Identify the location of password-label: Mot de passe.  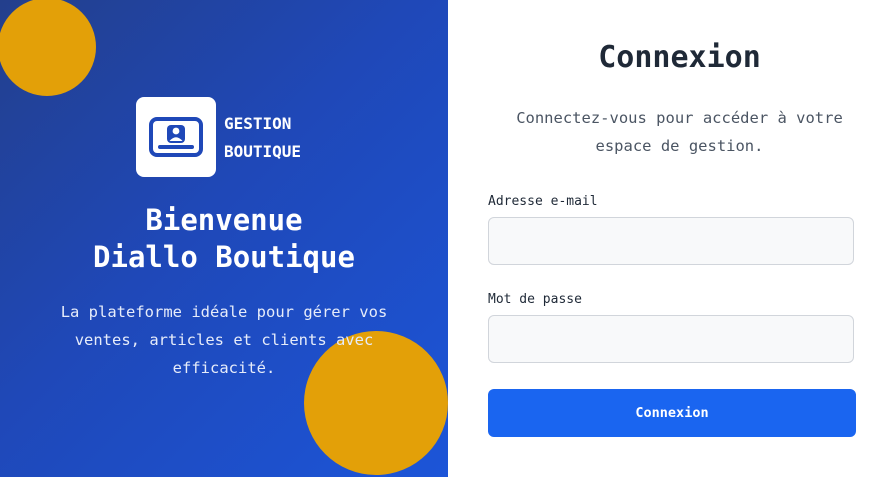
(535, 299).